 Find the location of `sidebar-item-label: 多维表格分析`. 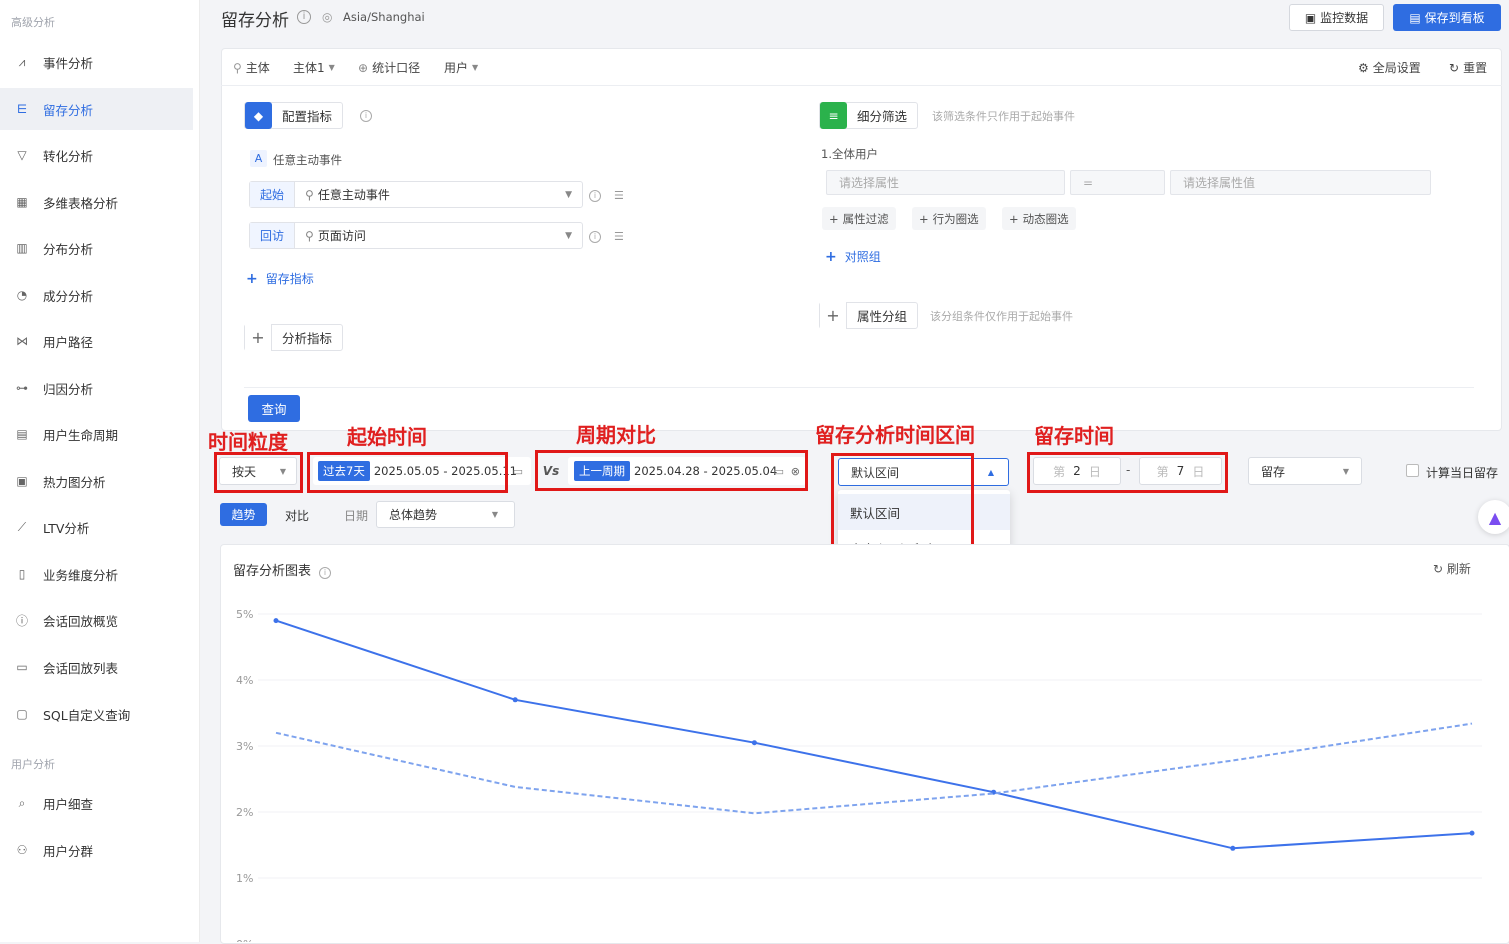

sidebar-item-label: 多维表格分析 is located at coordinates (81, 203).